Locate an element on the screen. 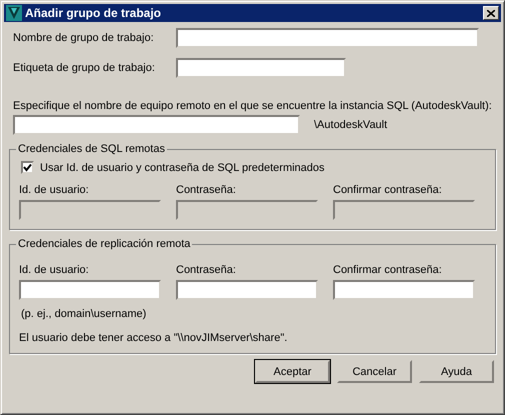 The height and width of the screenshot is (415, 505). close-icon is located at coordinates (491, 13).